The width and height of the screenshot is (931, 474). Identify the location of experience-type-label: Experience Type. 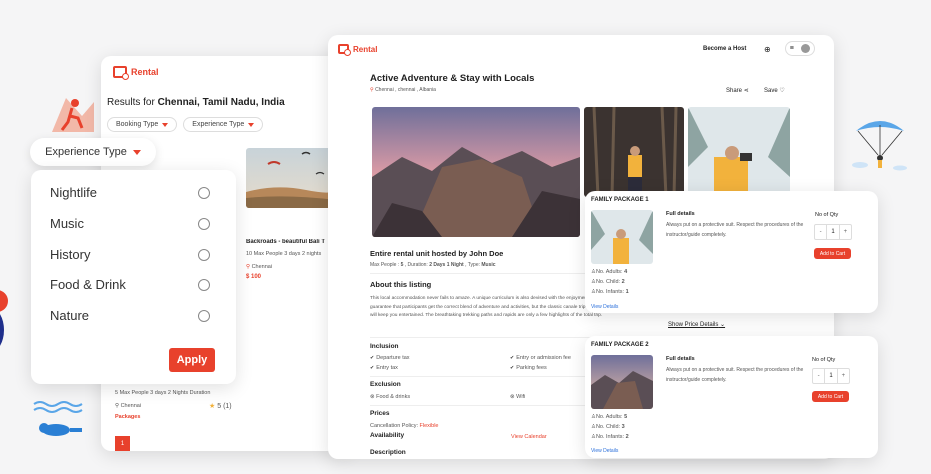
(86, 152).